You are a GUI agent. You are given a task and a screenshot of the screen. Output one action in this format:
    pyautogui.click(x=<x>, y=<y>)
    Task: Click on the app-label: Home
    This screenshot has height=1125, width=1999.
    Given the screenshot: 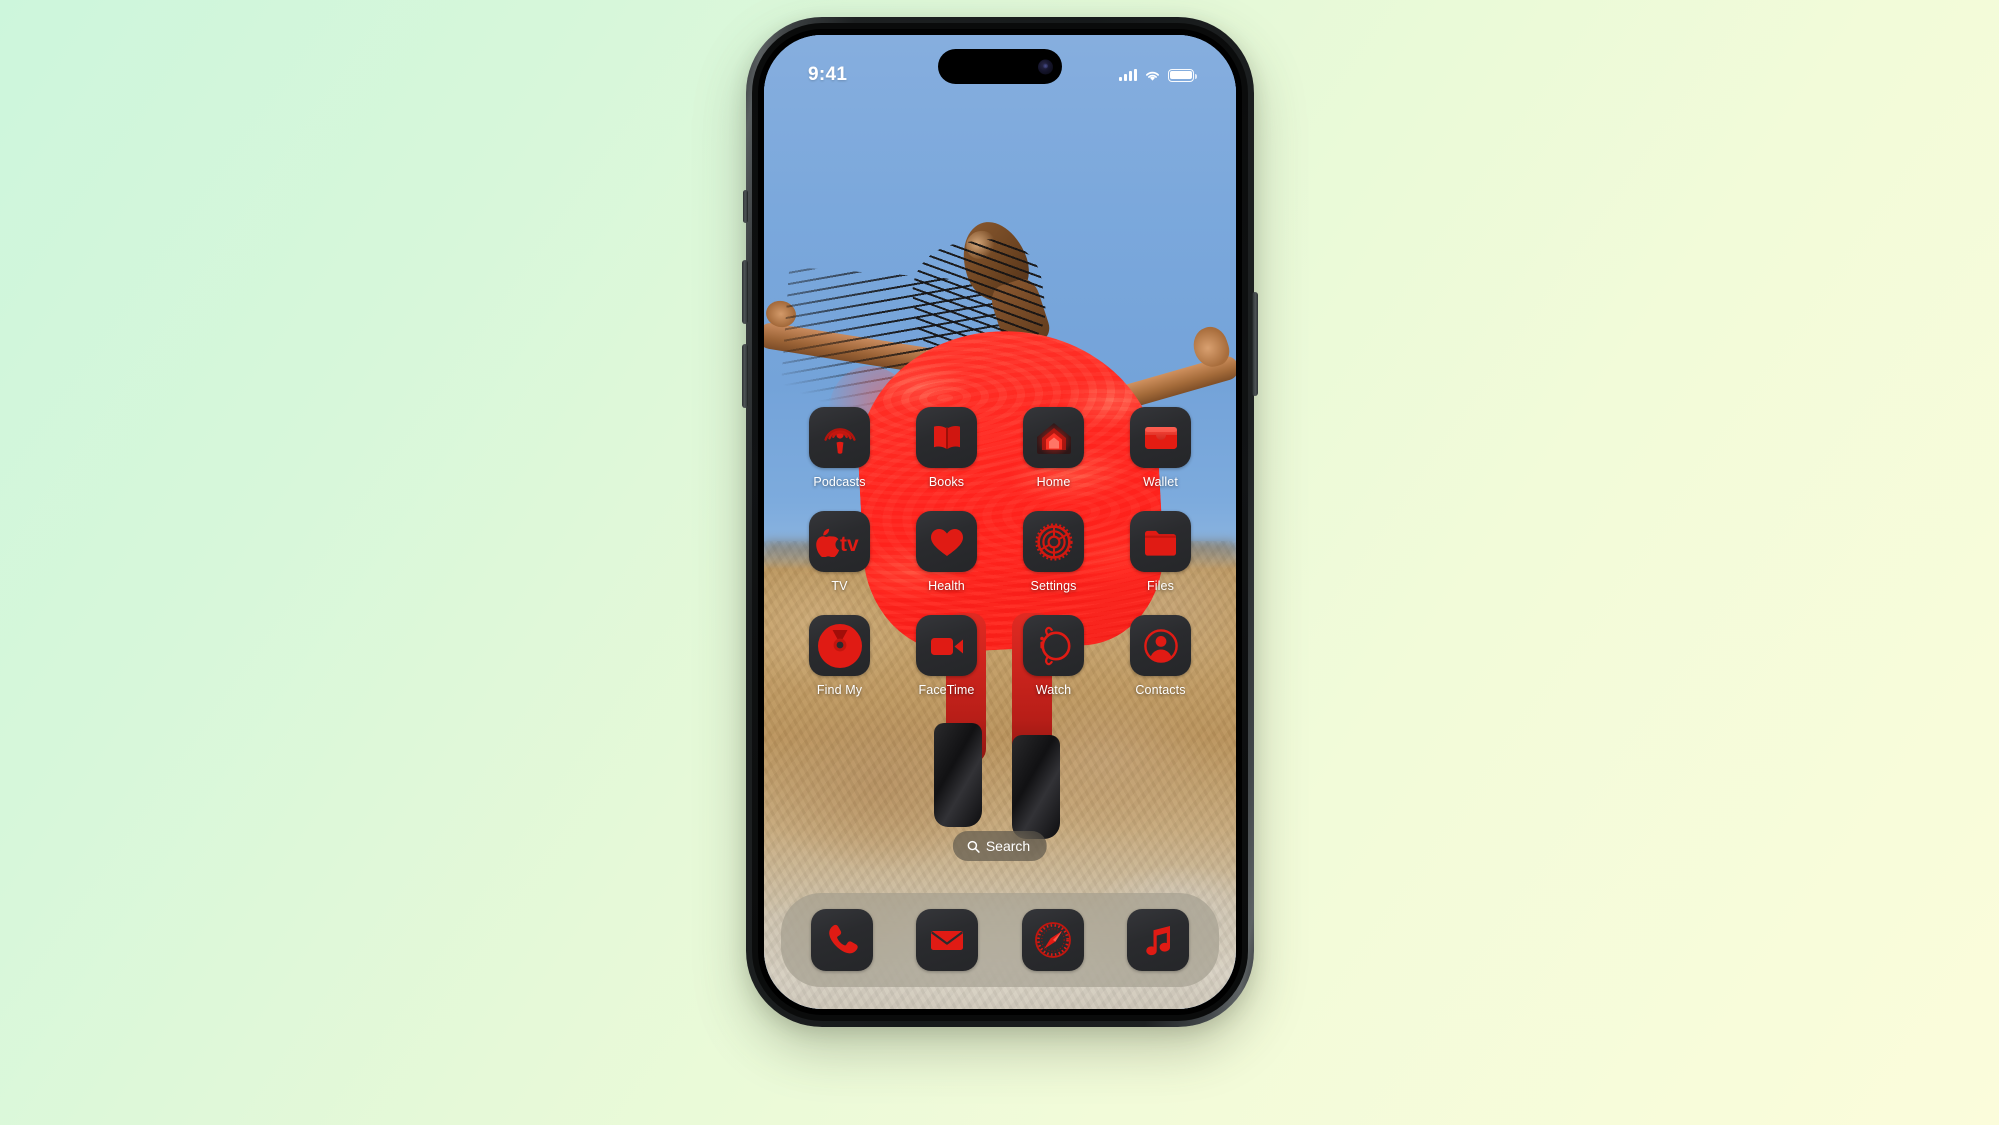 What is the action you would take?
    pyautogui.click(x=1053, y=482)
    